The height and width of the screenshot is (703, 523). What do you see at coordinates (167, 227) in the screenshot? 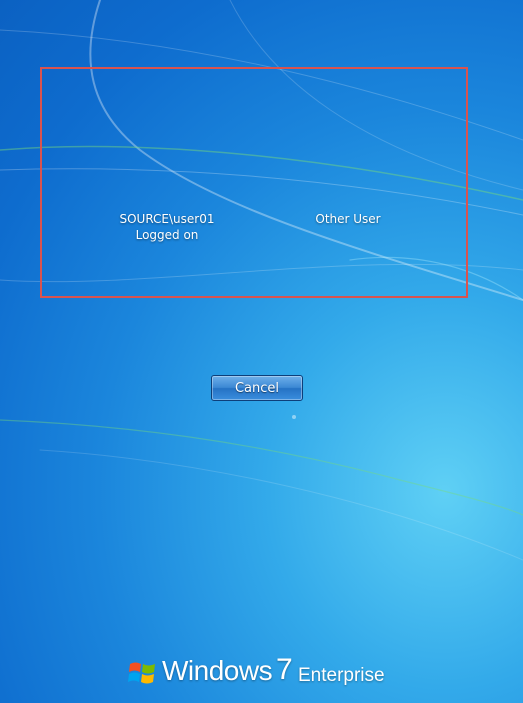
I see `user-tile-source-user01: SOURCE\user01 Logged on` at bounding box center [167, 227].